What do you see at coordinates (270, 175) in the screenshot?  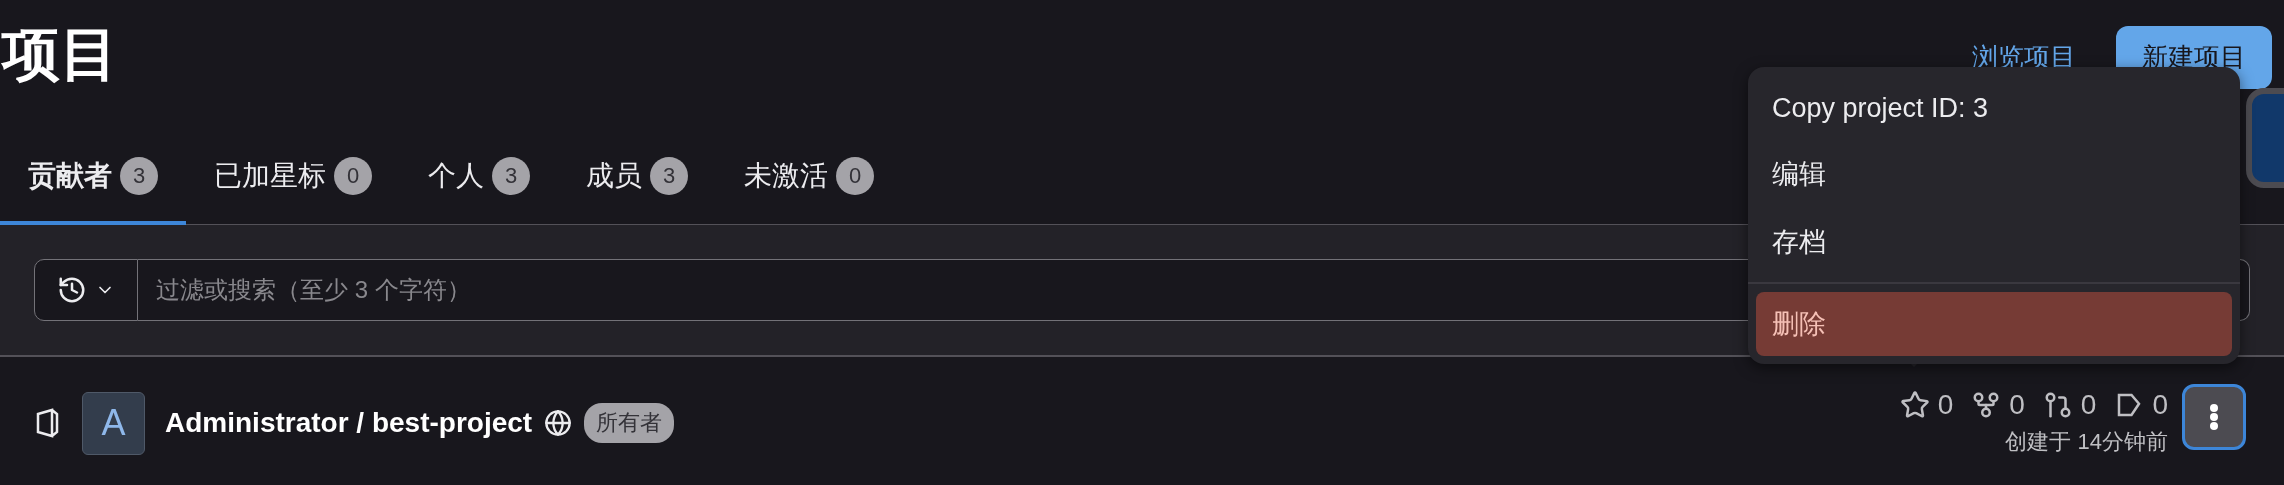 I see `tab-label: 已加星标` at bounding box center [270, 175].